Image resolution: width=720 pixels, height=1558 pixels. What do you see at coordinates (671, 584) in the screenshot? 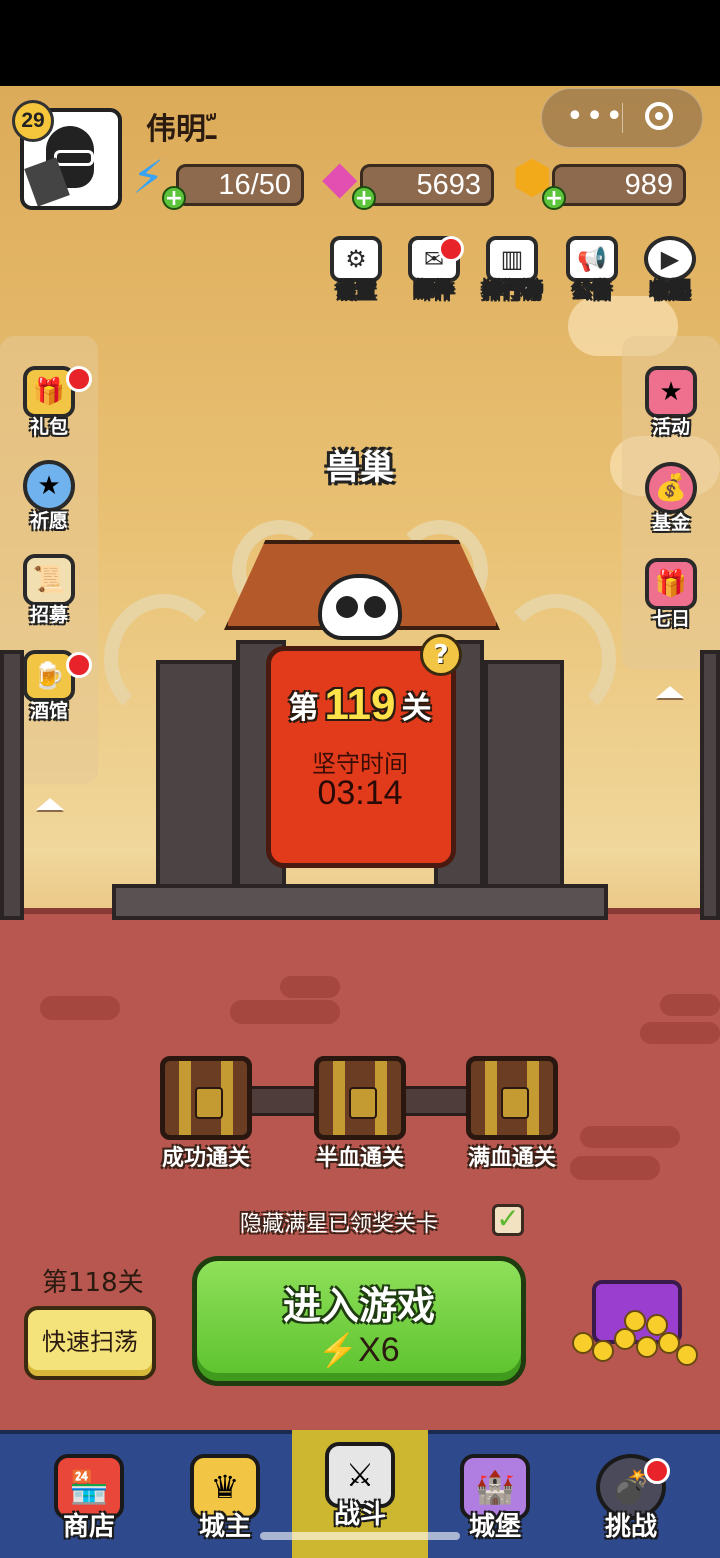
I see `seven-day-gift-icon: 🎁` at bounding box center [671, 584].